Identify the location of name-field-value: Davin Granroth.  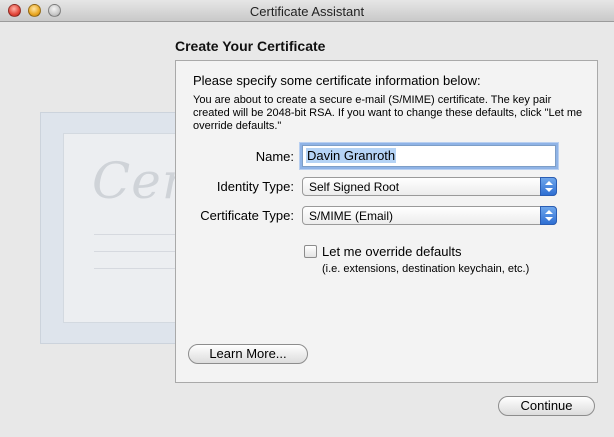
(351, 155).